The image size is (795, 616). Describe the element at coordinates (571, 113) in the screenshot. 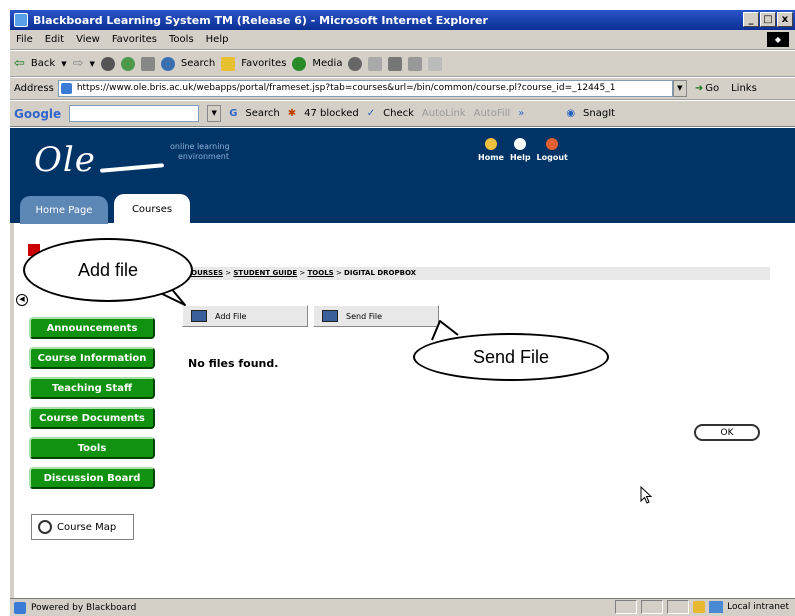

I see `snagit-icon: ◉` at that location.